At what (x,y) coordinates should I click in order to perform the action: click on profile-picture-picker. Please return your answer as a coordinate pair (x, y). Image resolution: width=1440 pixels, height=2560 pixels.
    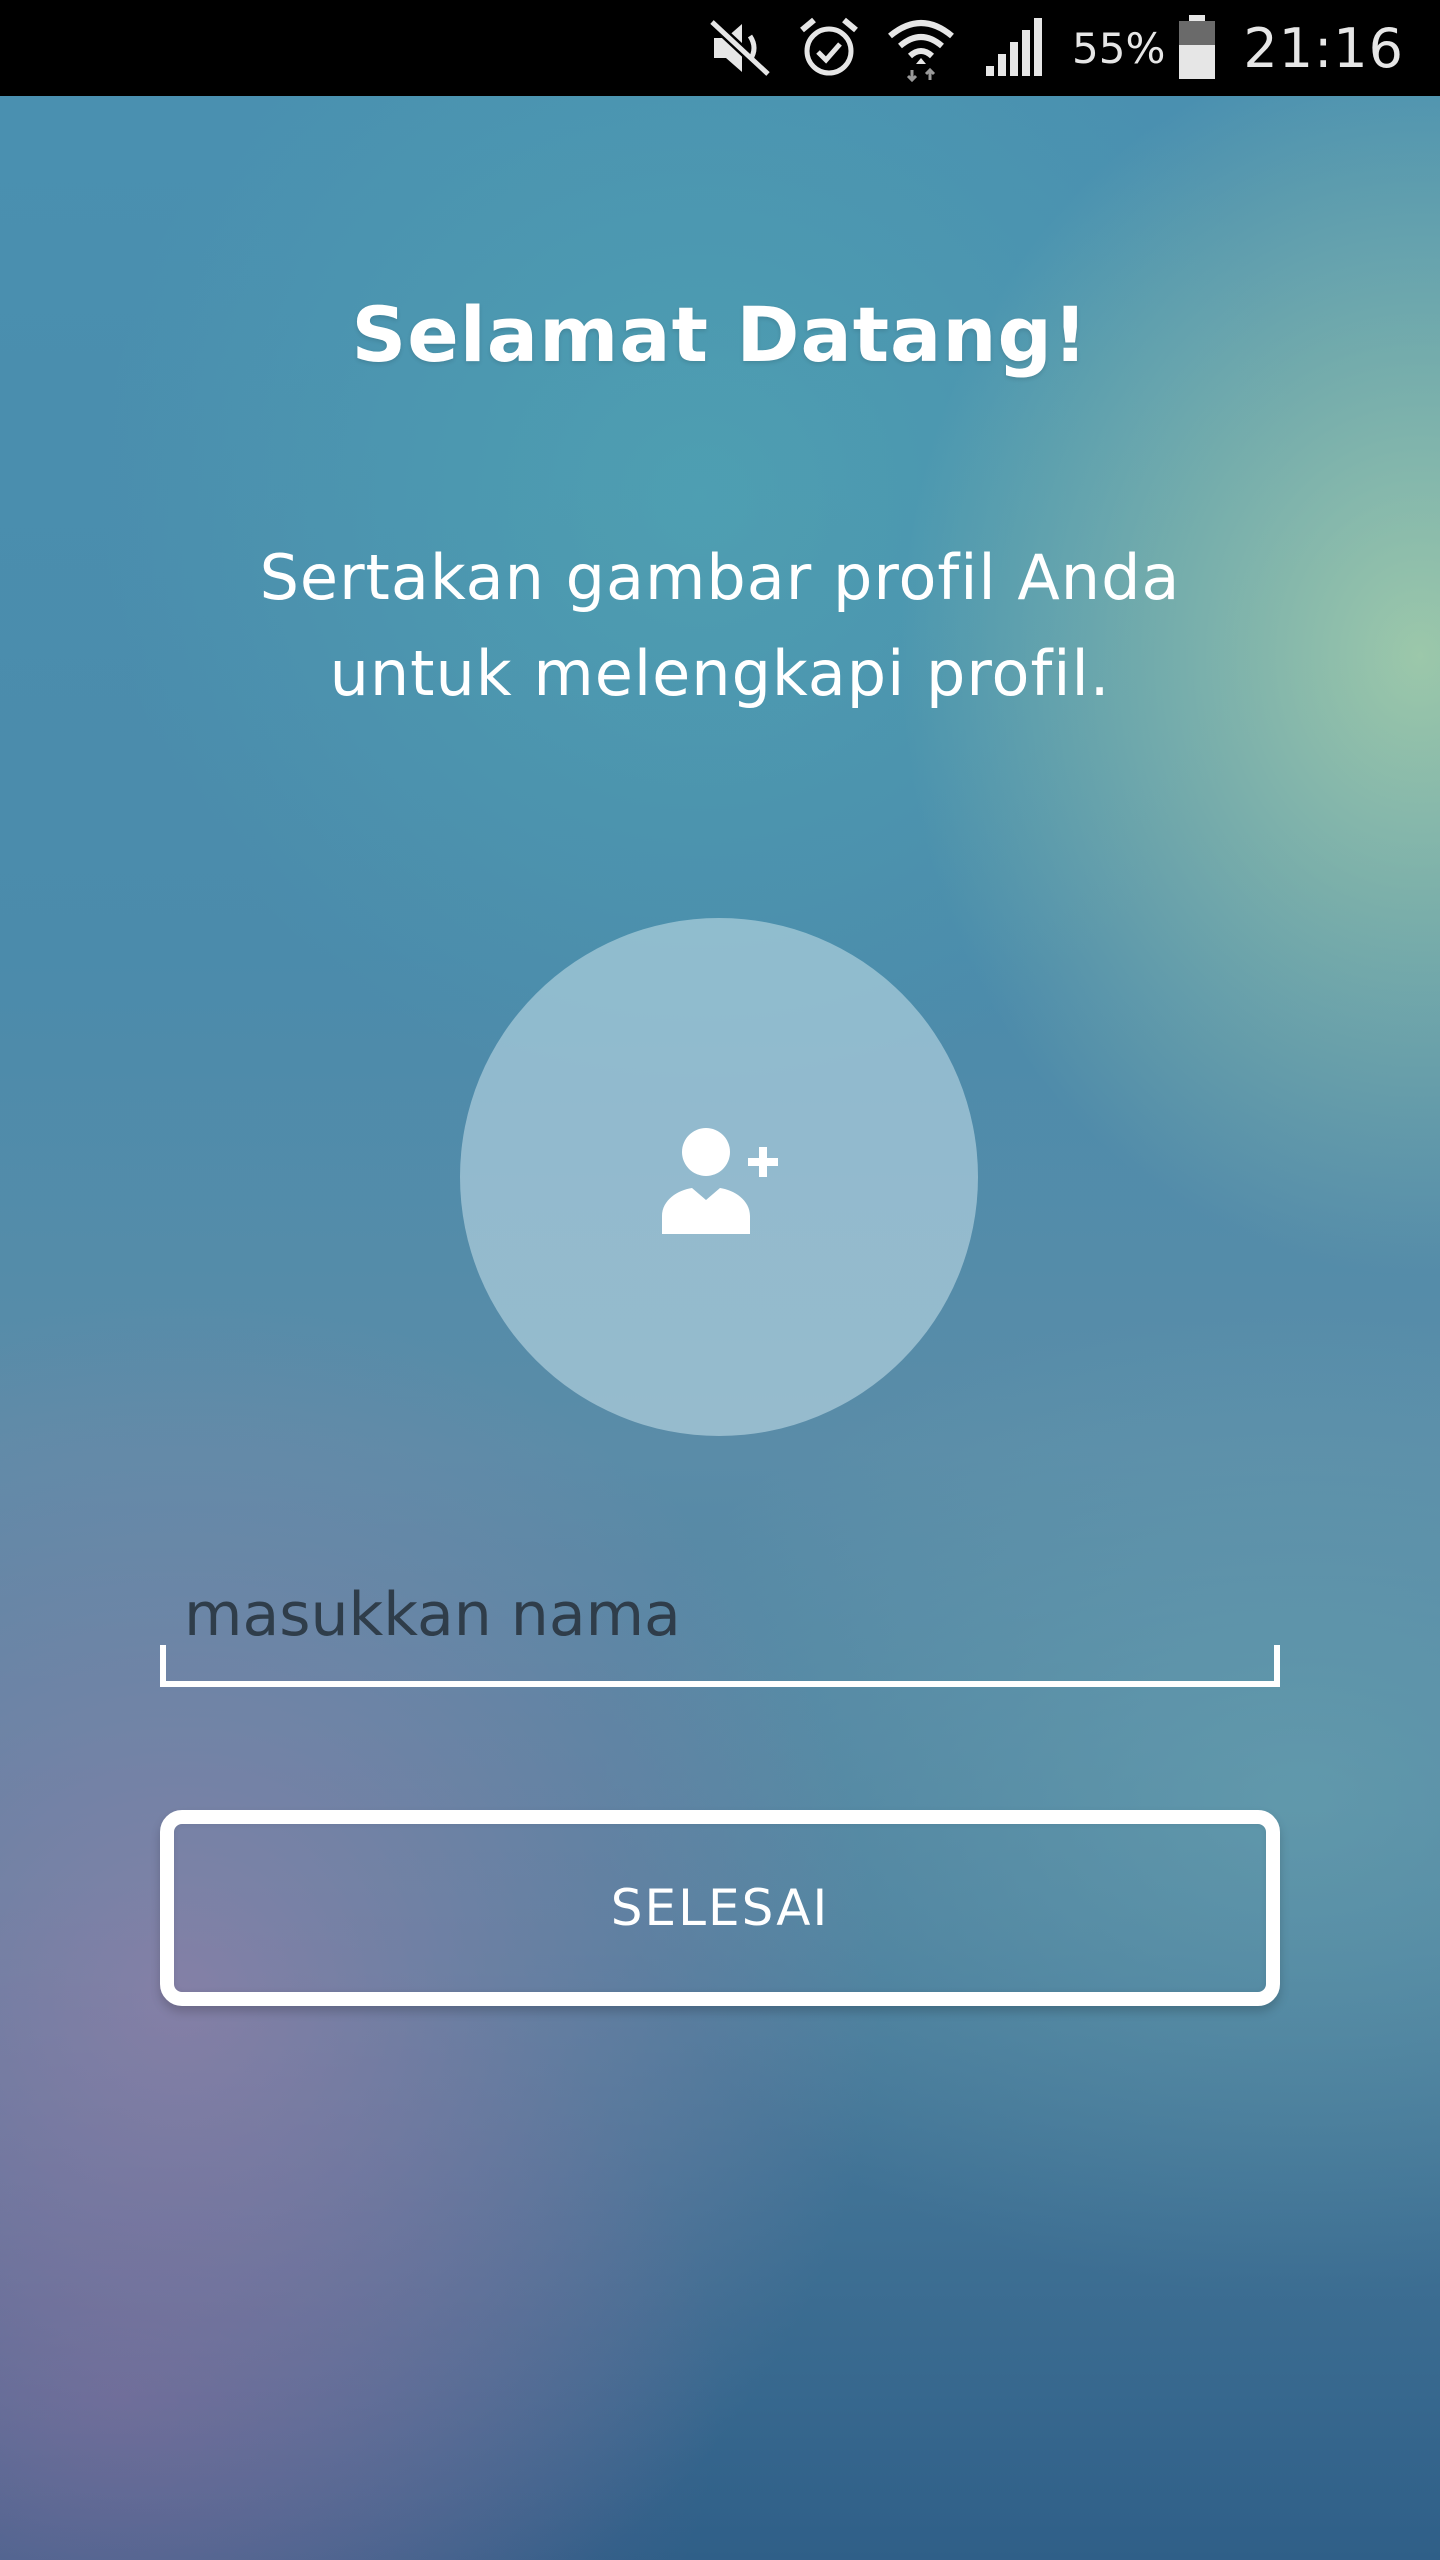
    Looking at the image, I should click on (719, 1177).